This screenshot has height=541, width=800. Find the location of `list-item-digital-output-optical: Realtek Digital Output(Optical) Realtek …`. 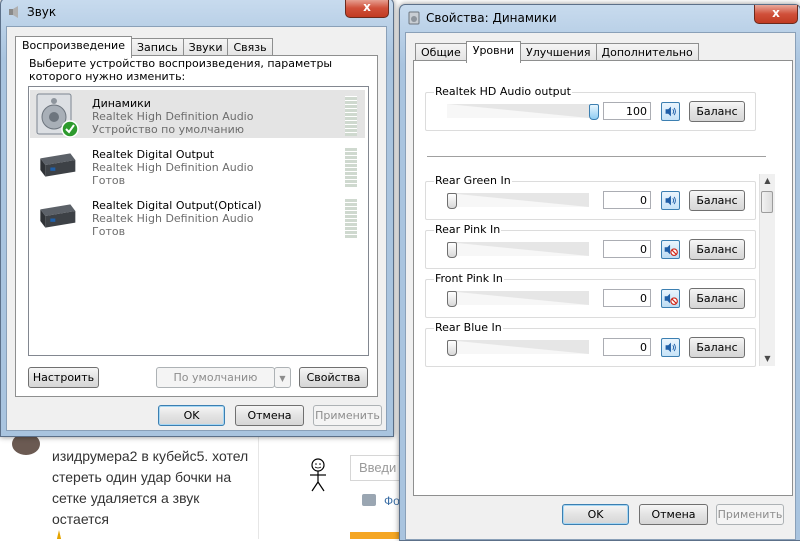

list-item-digital-output-optical: Realtek Digital Output(Optical) Realtek … is located at coordinates (197, 216).